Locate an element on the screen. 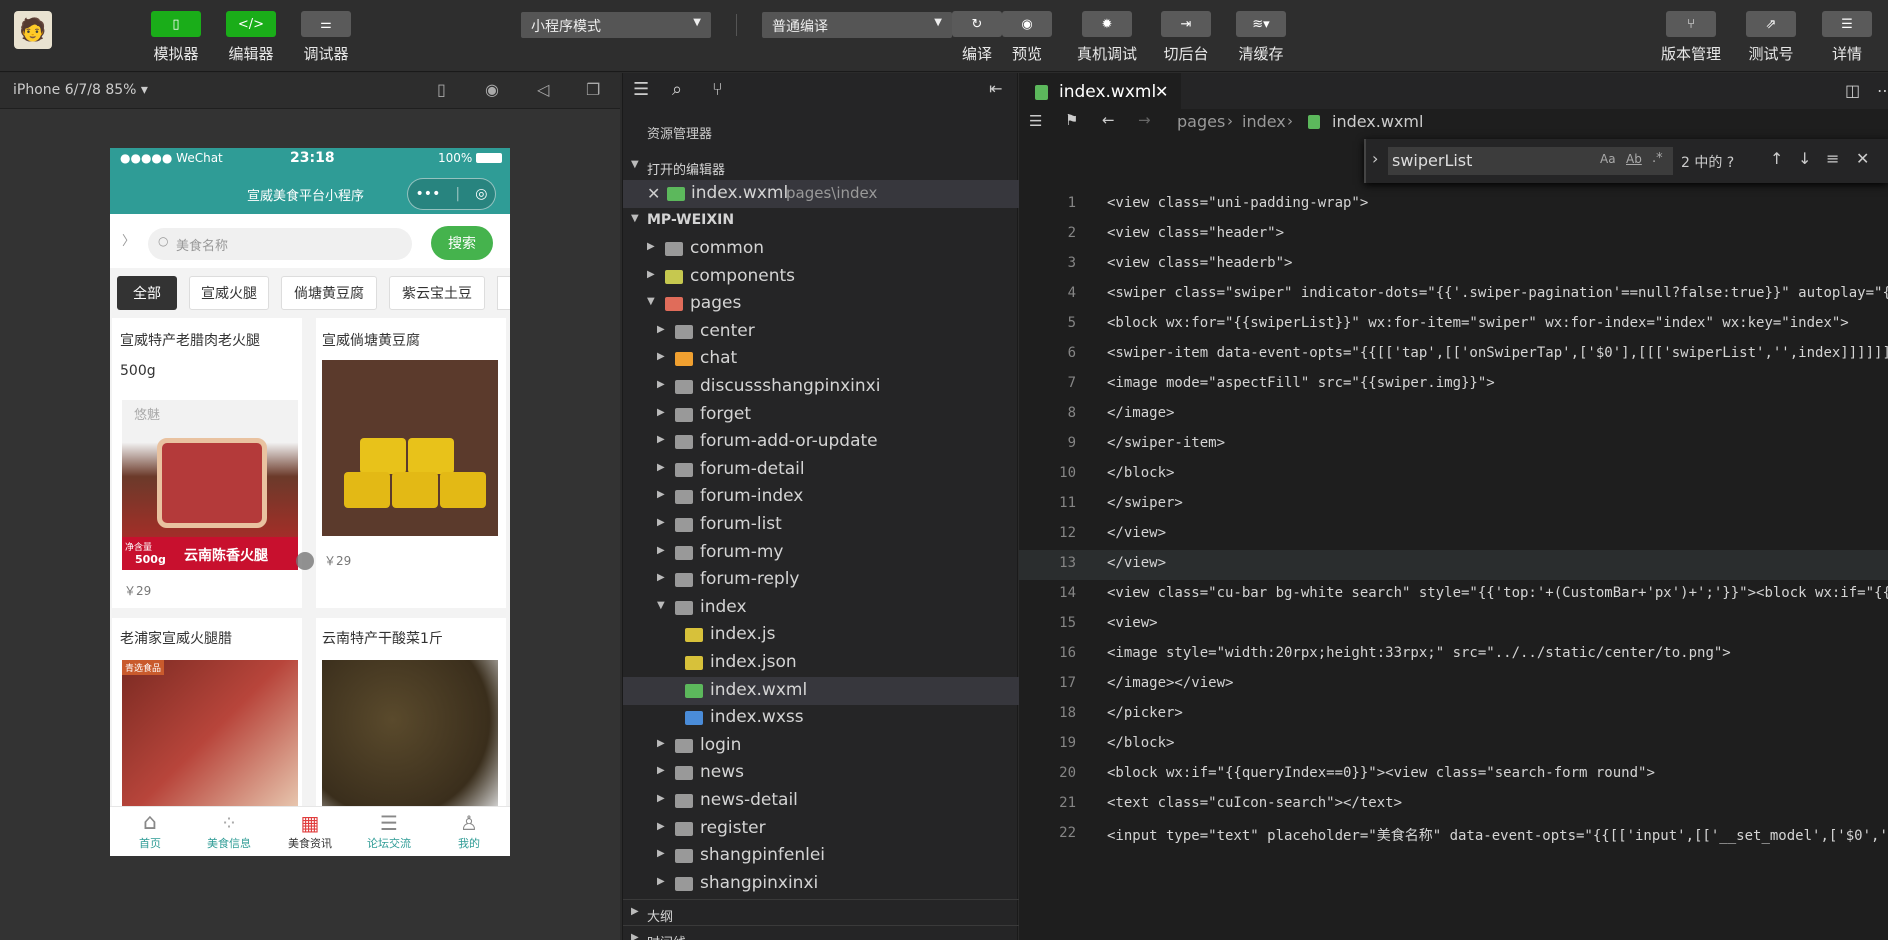 This screenshot has height=940, width=1888. code-line: 9 </swiper-item> is located at coordinates (1453, 445).